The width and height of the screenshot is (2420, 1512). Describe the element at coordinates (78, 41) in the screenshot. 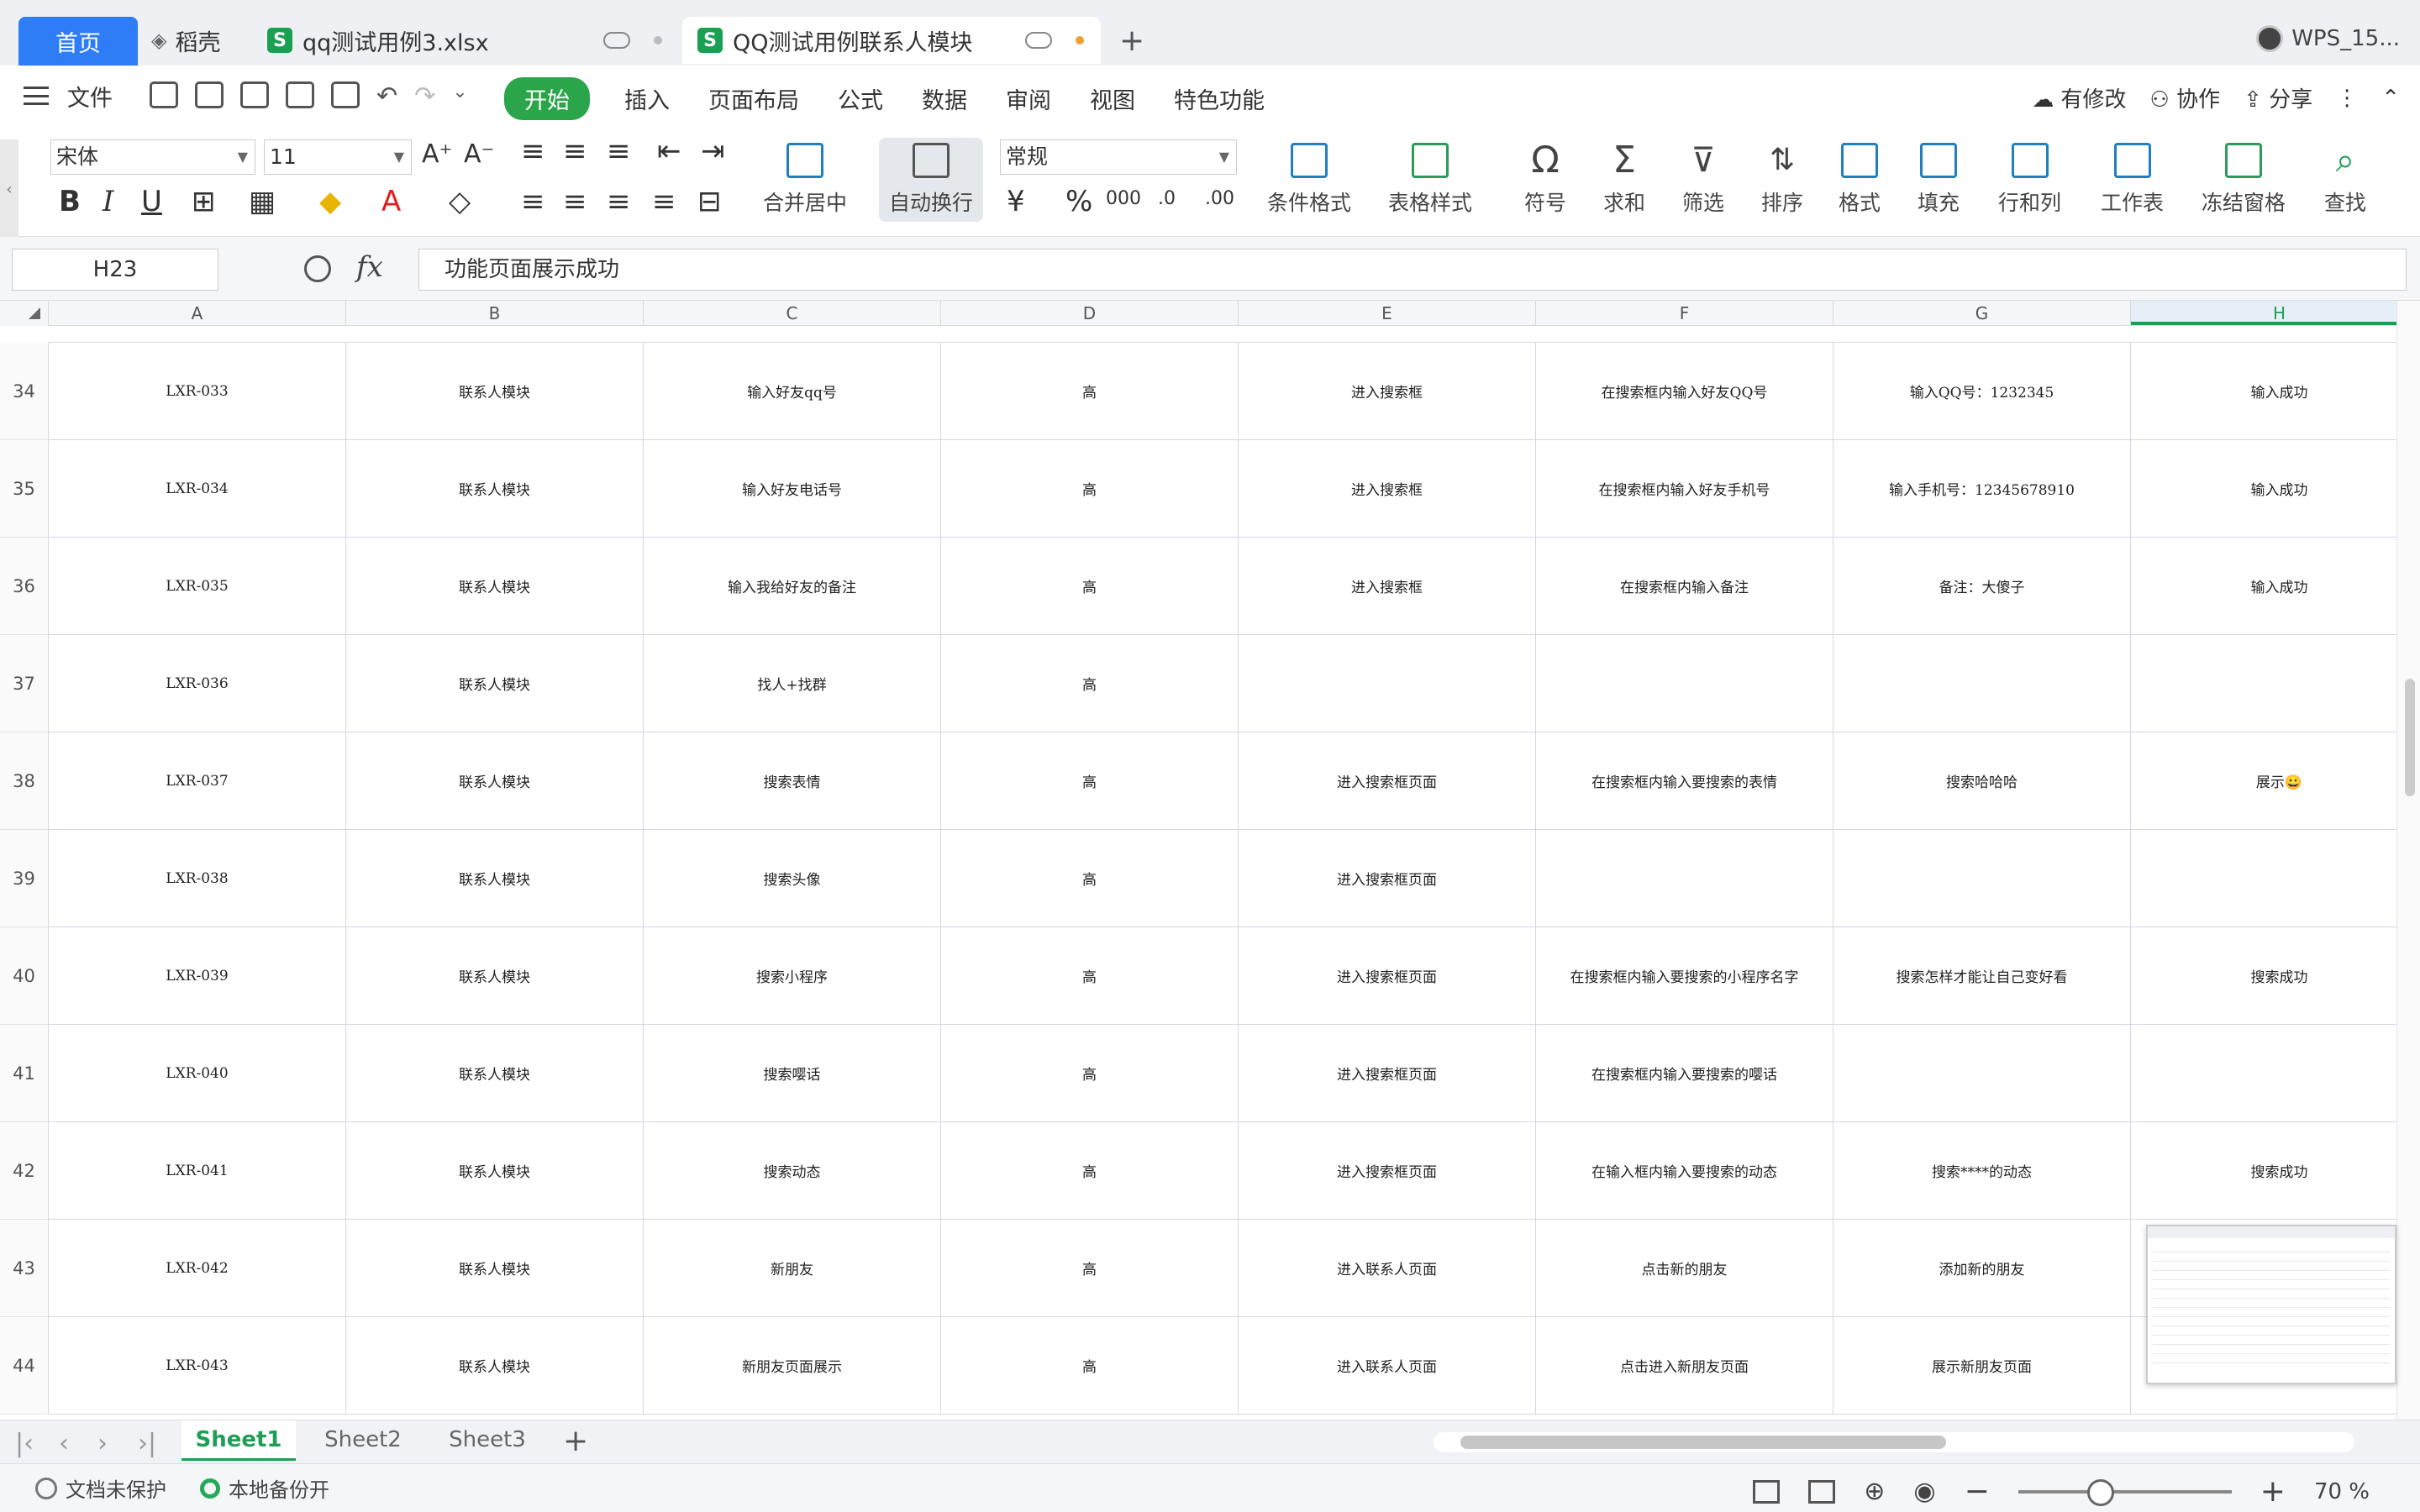

I see `tab-home: 首页` at that location.